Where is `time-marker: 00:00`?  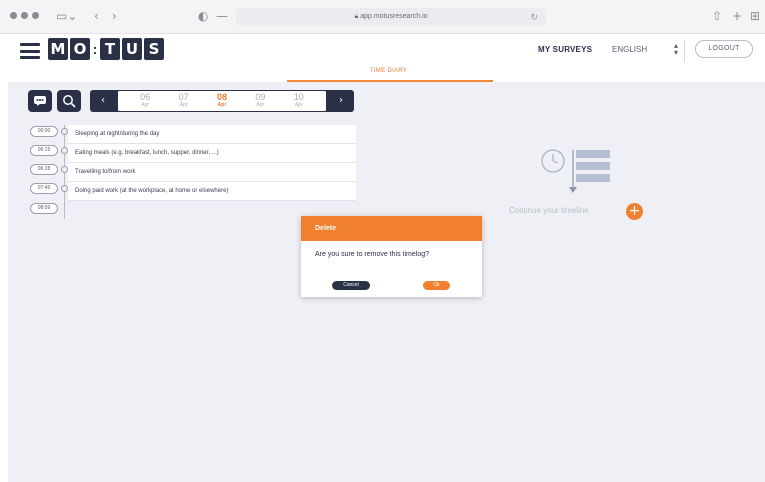
time-marker: 00:00 is located at coordinates (44, 131).